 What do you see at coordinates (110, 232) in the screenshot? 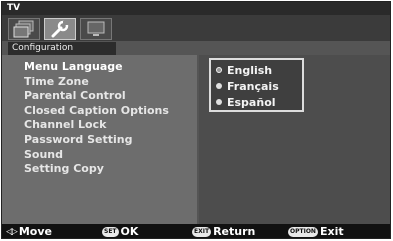
I see `set-key-icon: SET` at bounding box center [110, 232].